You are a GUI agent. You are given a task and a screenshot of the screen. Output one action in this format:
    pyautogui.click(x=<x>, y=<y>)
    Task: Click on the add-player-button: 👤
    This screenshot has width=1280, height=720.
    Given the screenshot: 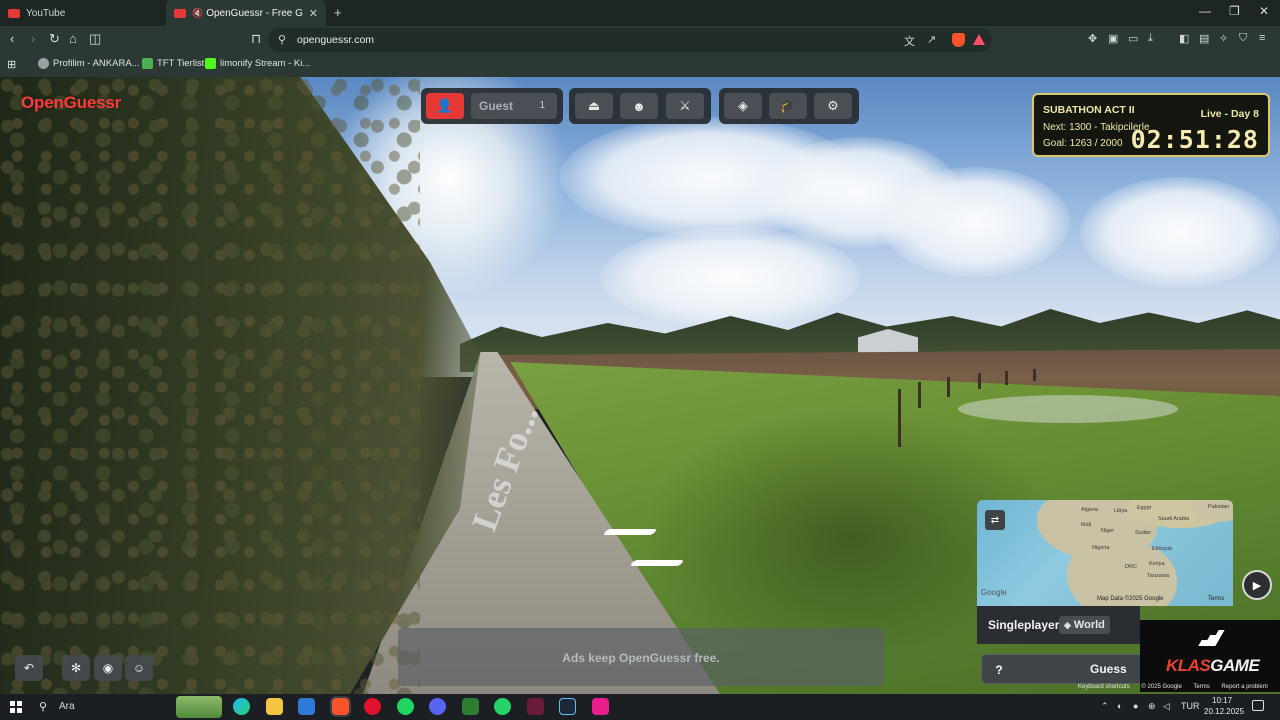 What is the action you would take?
    pyautogui.click(x=445, y=106)
    